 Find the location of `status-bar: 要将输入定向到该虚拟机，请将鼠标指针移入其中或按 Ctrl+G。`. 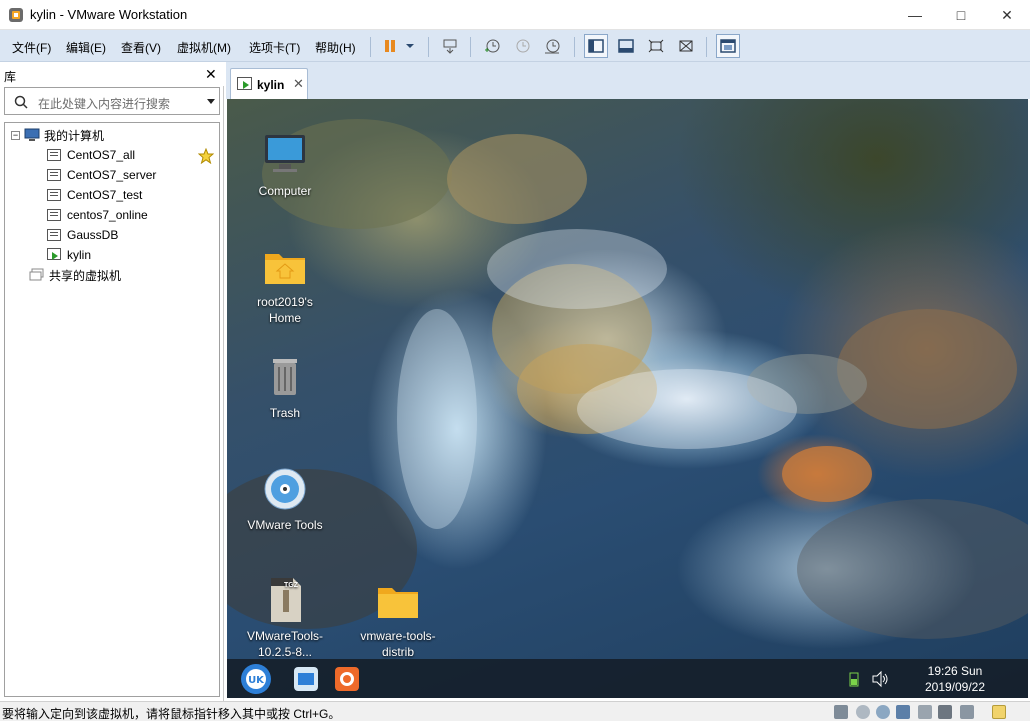

status-bar: 要将输入定向到该虚拟机，请将鼠标指针移入其中或按 Ctrl+G。 is located at coordinates (515, 711).